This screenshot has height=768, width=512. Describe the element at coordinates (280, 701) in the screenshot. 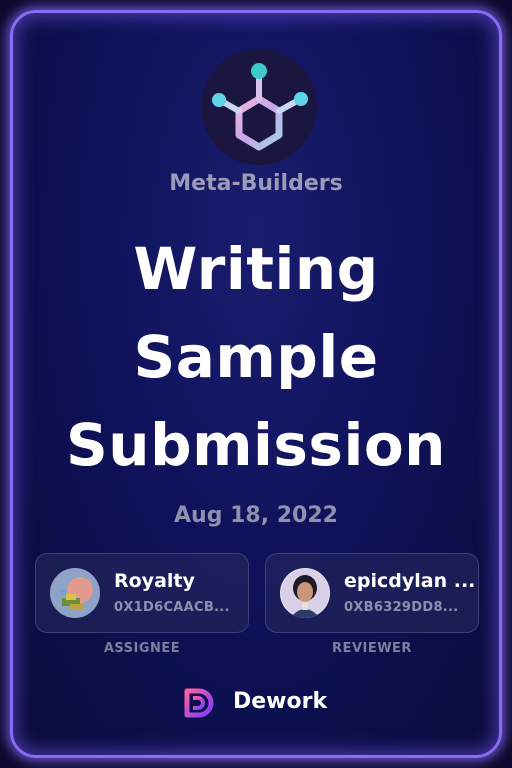

I see `brand-name: Dework` at that location.